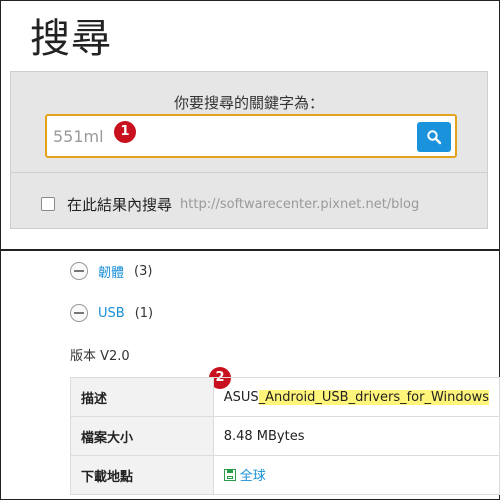 Image resolution: width=500 pixels, height=500 pixels. I want to click on table-key-description: 描述, so click(142, 397).